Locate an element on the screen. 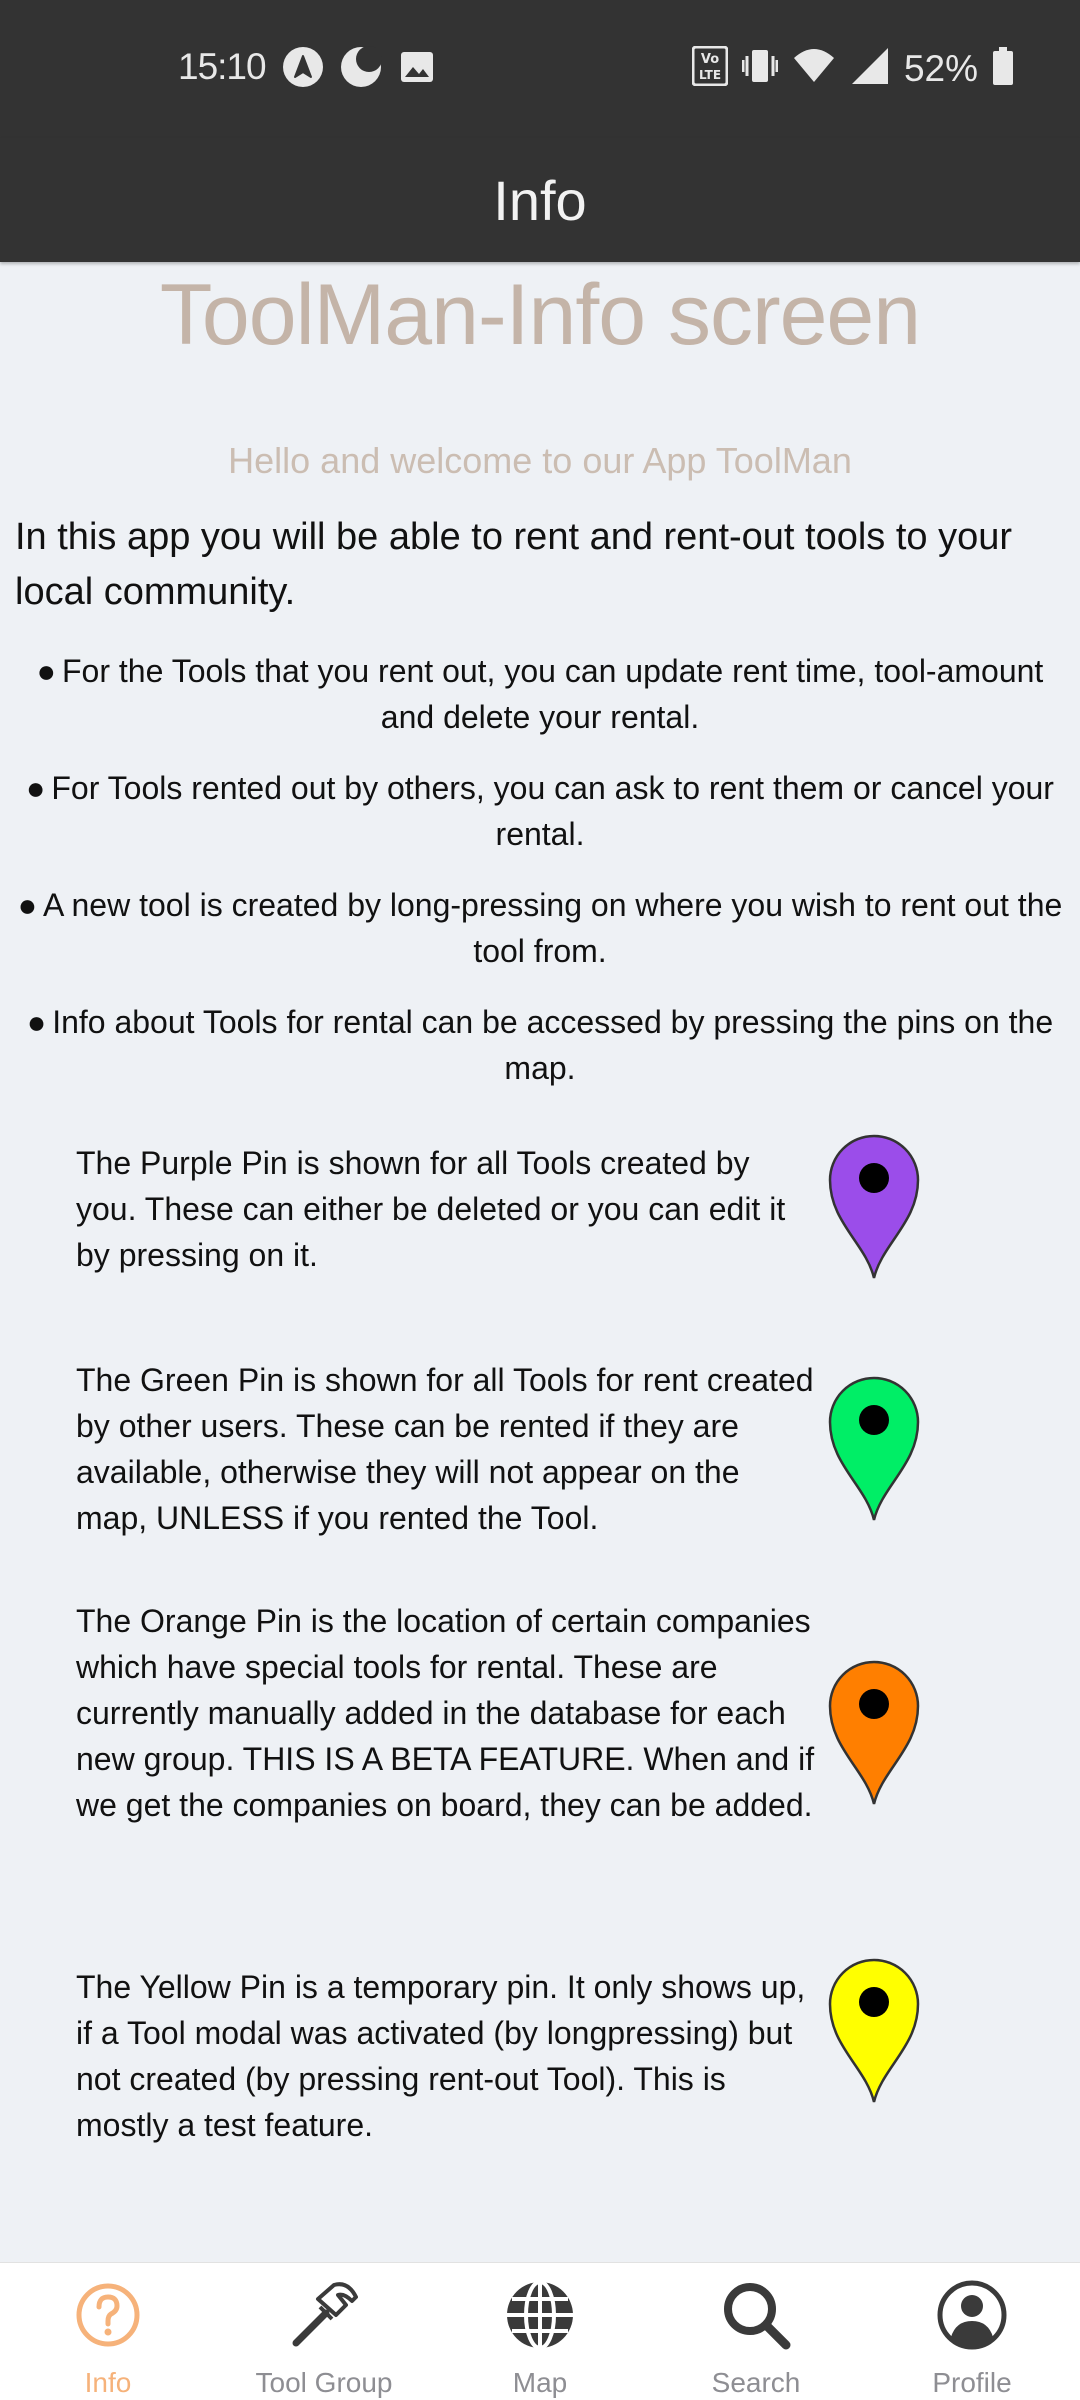  bottom-tab-bar: Info Tool Group Map Search Profile is located at coordinates (540, 2331).